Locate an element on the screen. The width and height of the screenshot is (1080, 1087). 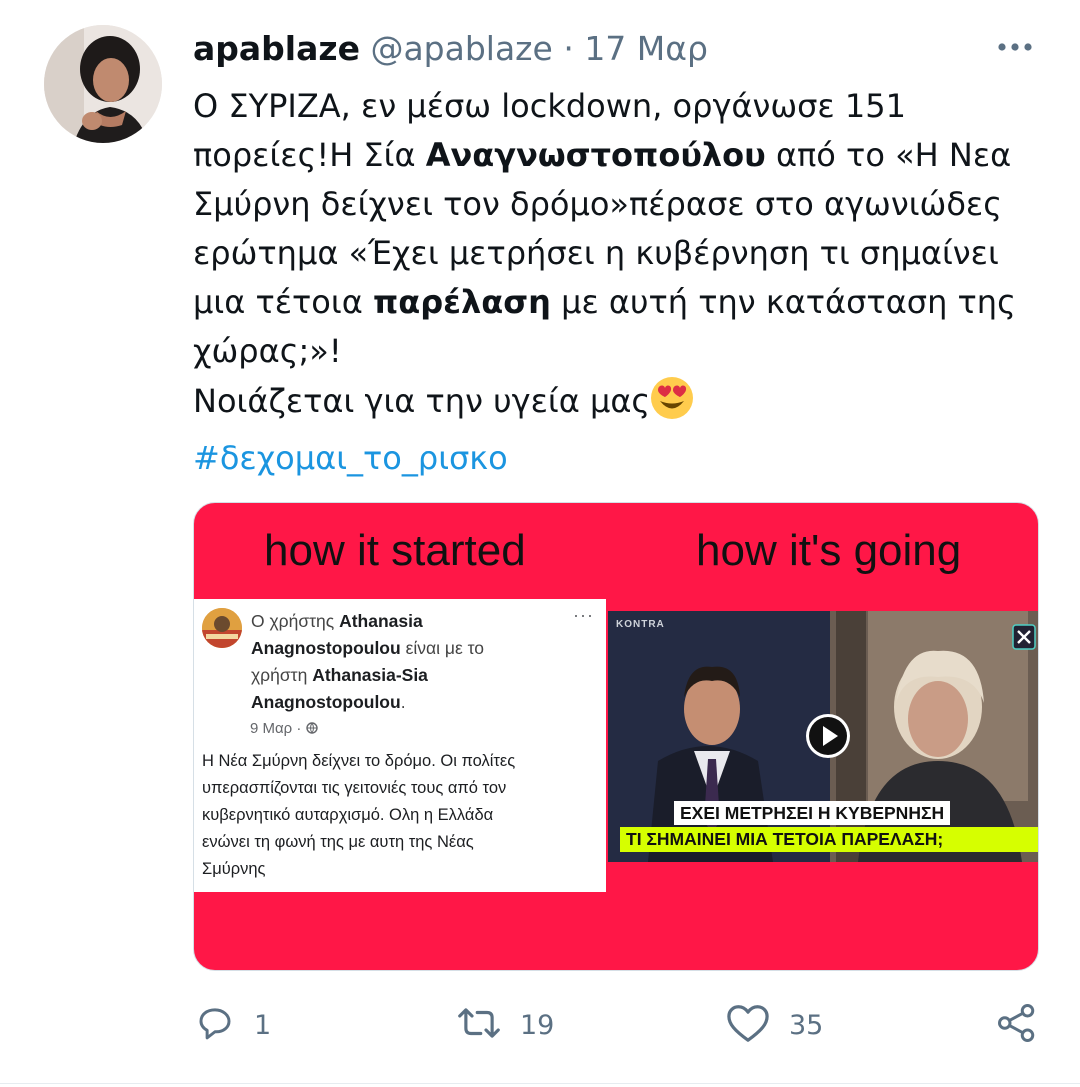
more-icon is located at coordinates (1016, 47).